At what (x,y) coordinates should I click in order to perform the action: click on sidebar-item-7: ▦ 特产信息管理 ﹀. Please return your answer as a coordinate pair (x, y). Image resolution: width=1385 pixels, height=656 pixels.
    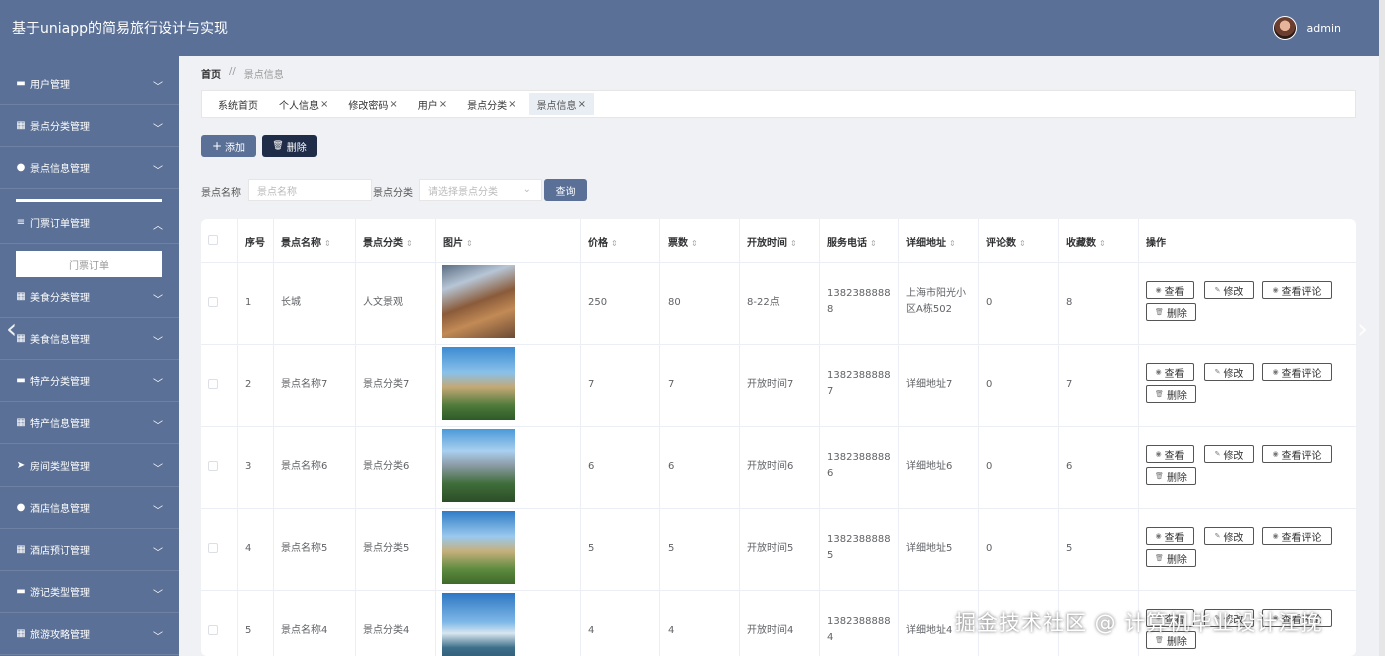
    Looking at the image, I should click on (89, 423).